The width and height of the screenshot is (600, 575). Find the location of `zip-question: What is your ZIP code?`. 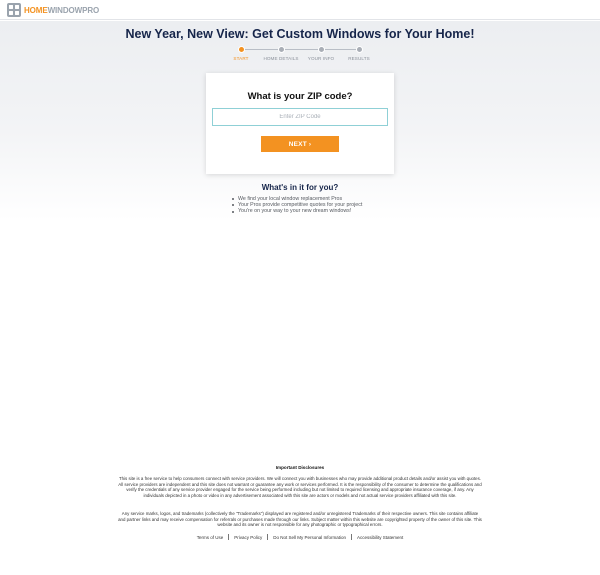

zip-question: What is your ZIP code? is located at coordinates (300, 96).